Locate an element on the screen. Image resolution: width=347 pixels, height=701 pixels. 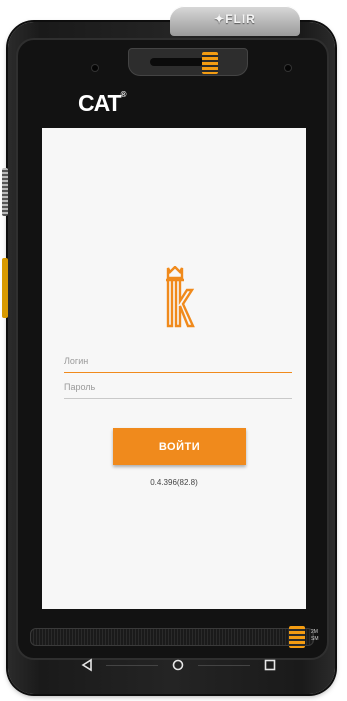
app-version-label: 0.4.396(82.8) is located at coordinates (174, 482).